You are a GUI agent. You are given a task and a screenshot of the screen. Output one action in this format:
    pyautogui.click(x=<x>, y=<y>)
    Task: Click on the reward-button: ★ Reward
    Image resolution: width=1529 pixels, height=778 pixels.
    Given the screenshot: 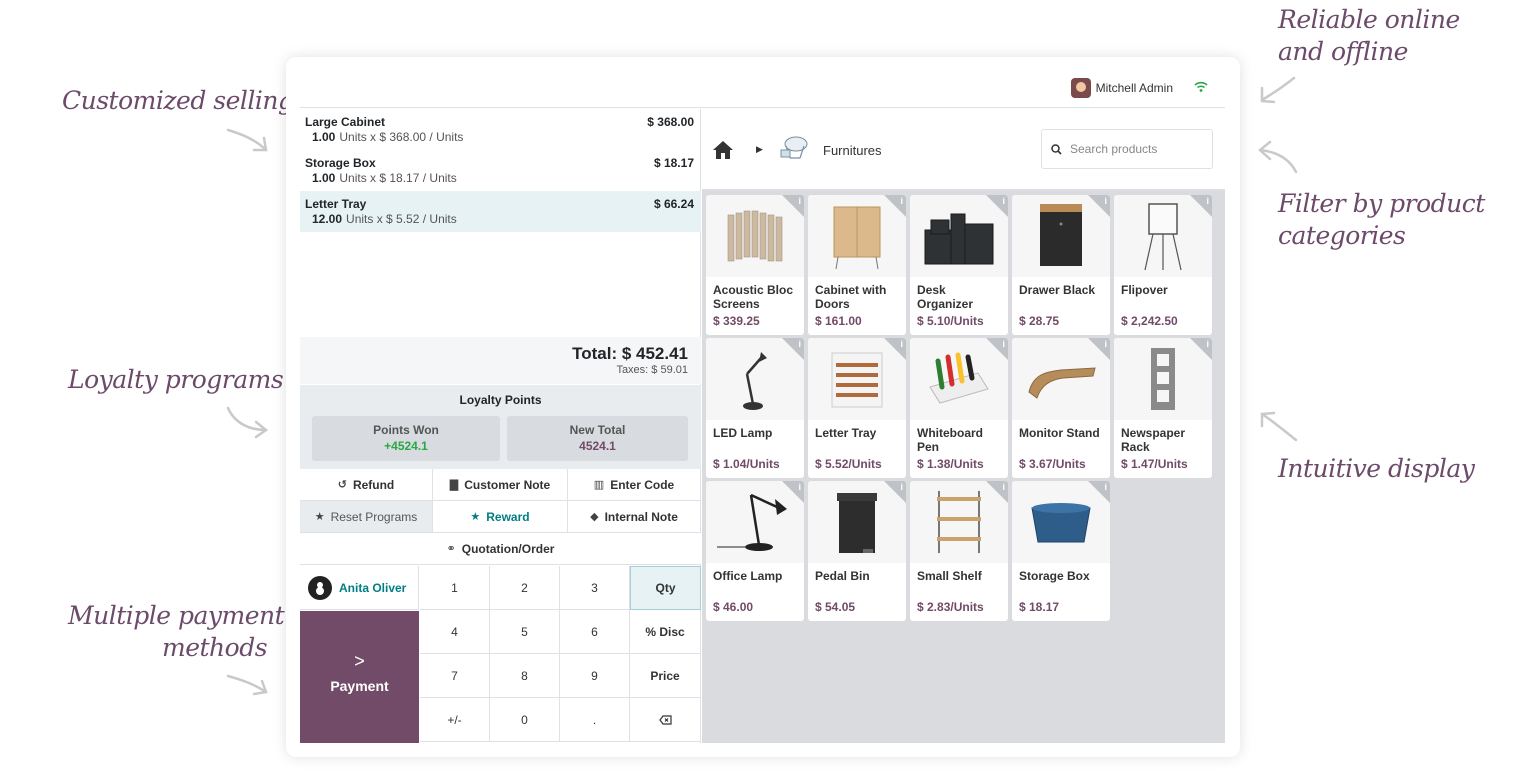 What is the action you would take?
    pyautogui.click(x=500, y=517)
    